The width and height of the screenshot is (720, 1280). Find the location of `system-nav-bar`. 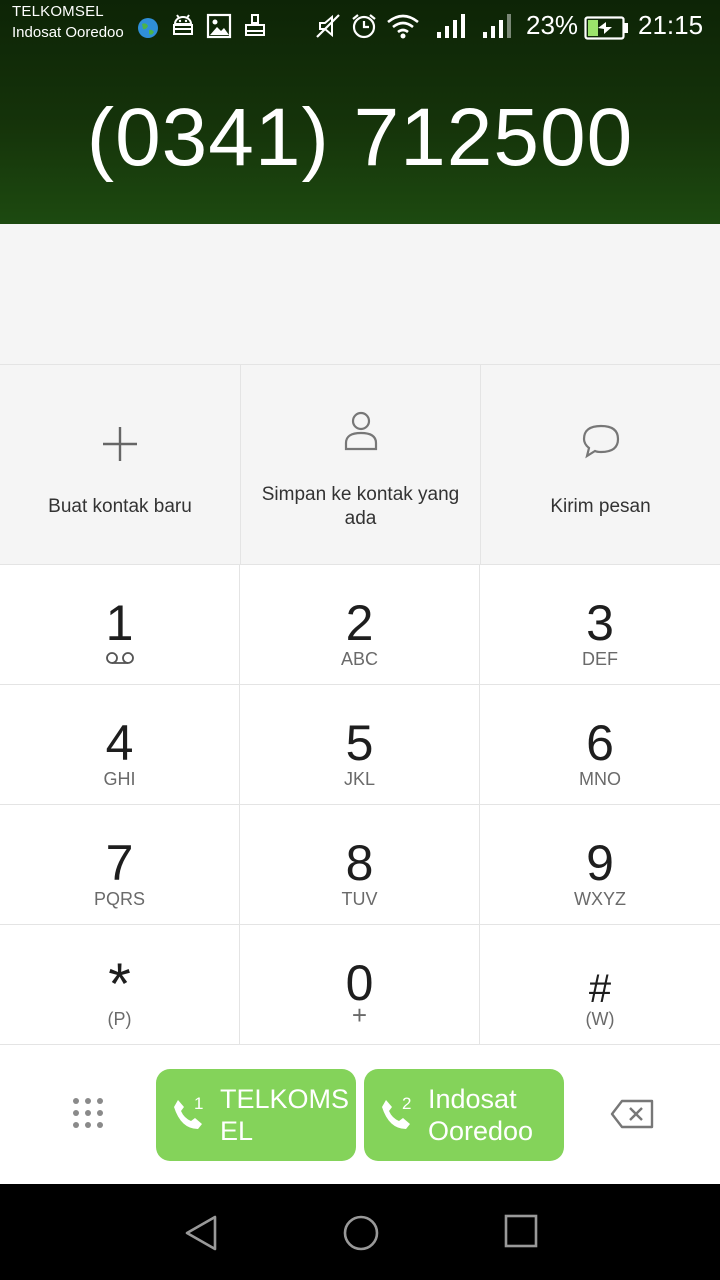

system-nav-bar is located at coordinates (360, 1232).